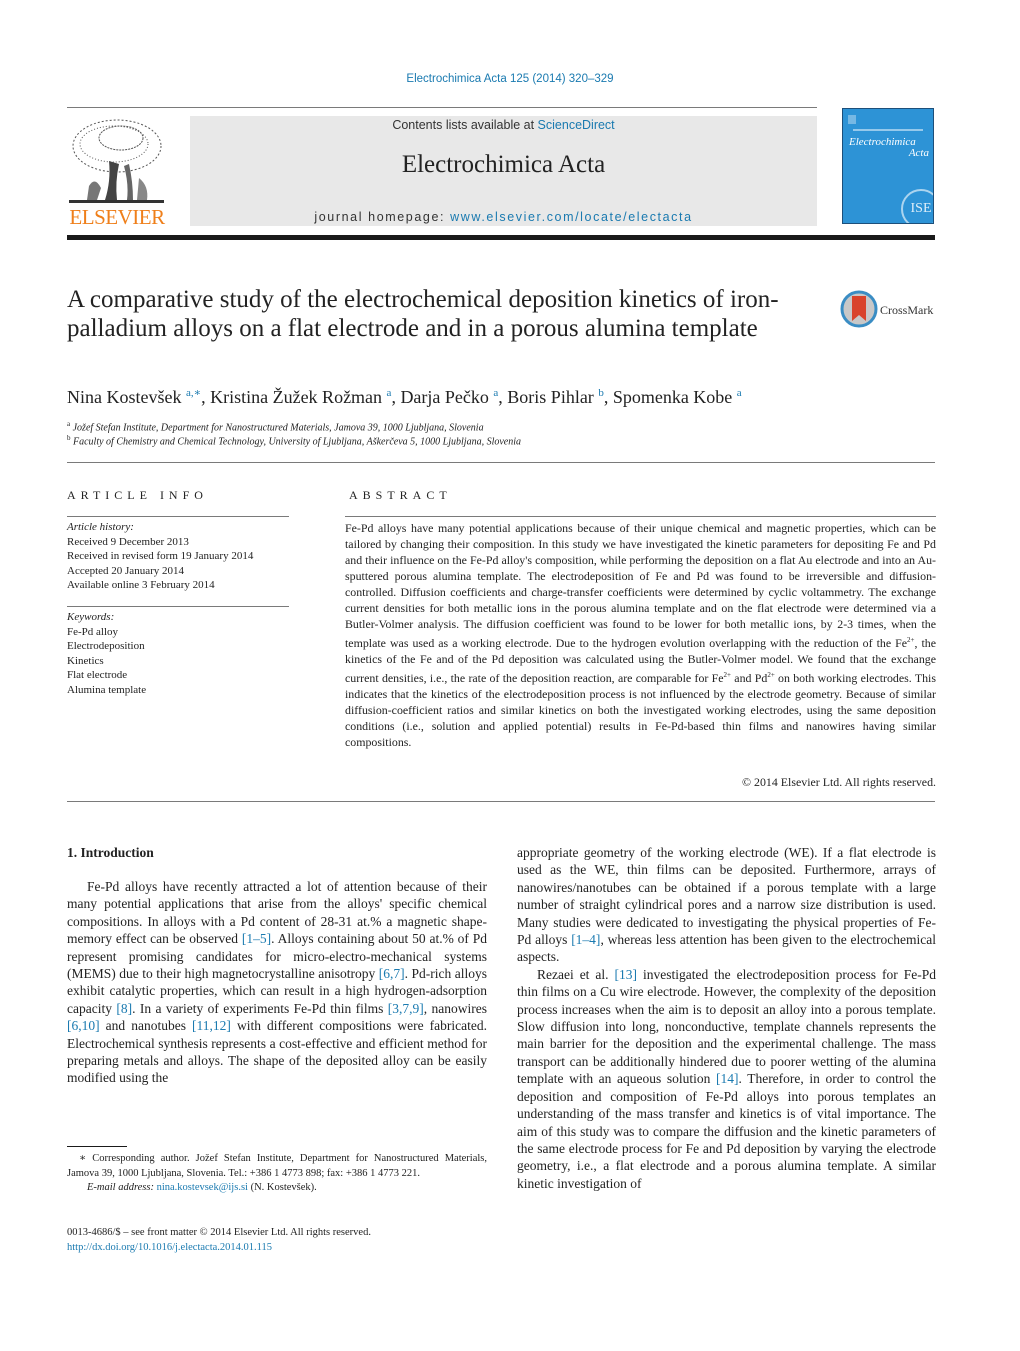  Describe the element at coordinates (100, 527) in the screenshot. I see `article-history-label: Article history:` at that location.